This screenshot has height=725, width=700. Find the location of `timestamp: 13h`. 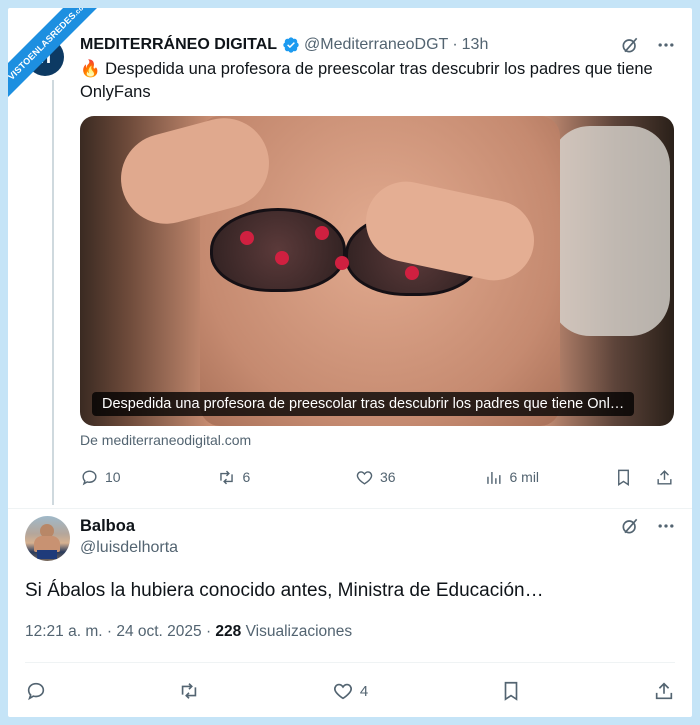

timestamp: 13h is located at coordinates (475, 45).